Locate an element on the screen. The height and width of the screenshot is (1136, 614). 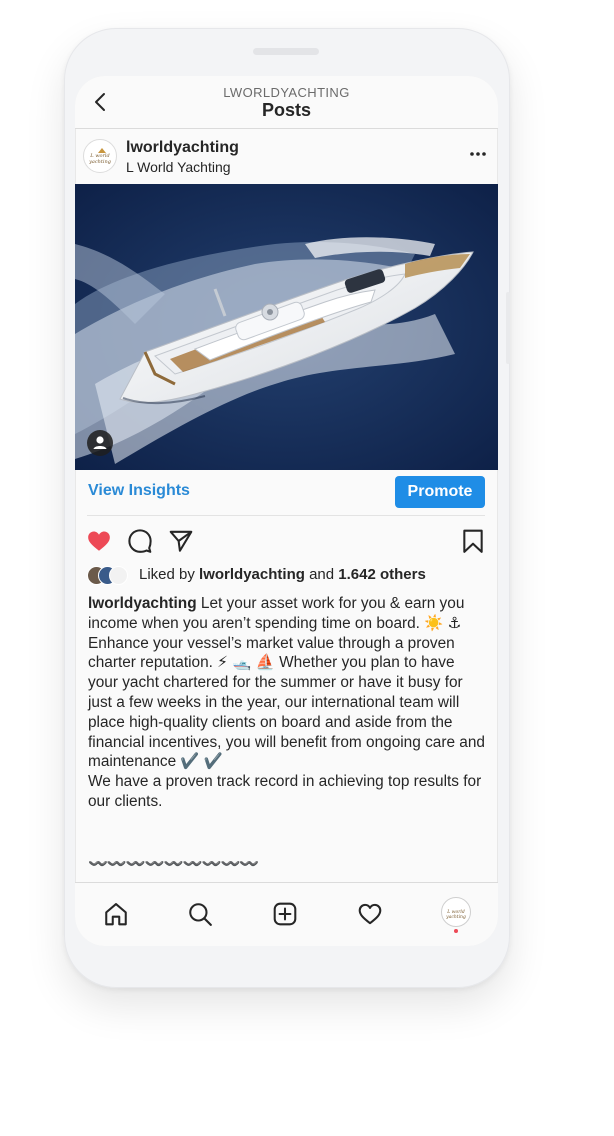
liked-by-user: lworldyachting is located at coordinates (252, 574).